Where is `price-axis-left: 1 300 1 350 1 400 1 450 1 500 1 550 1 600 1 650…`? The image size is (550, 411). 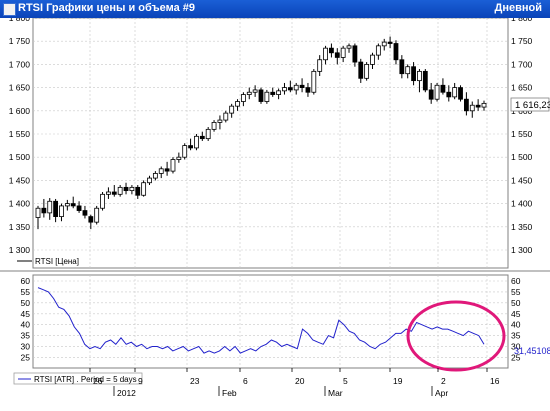
price-axis-left: 1 300 1 350 1 400 1 450 1 500 1 550 1 600 1 650… is located at coordinates (20, 136).